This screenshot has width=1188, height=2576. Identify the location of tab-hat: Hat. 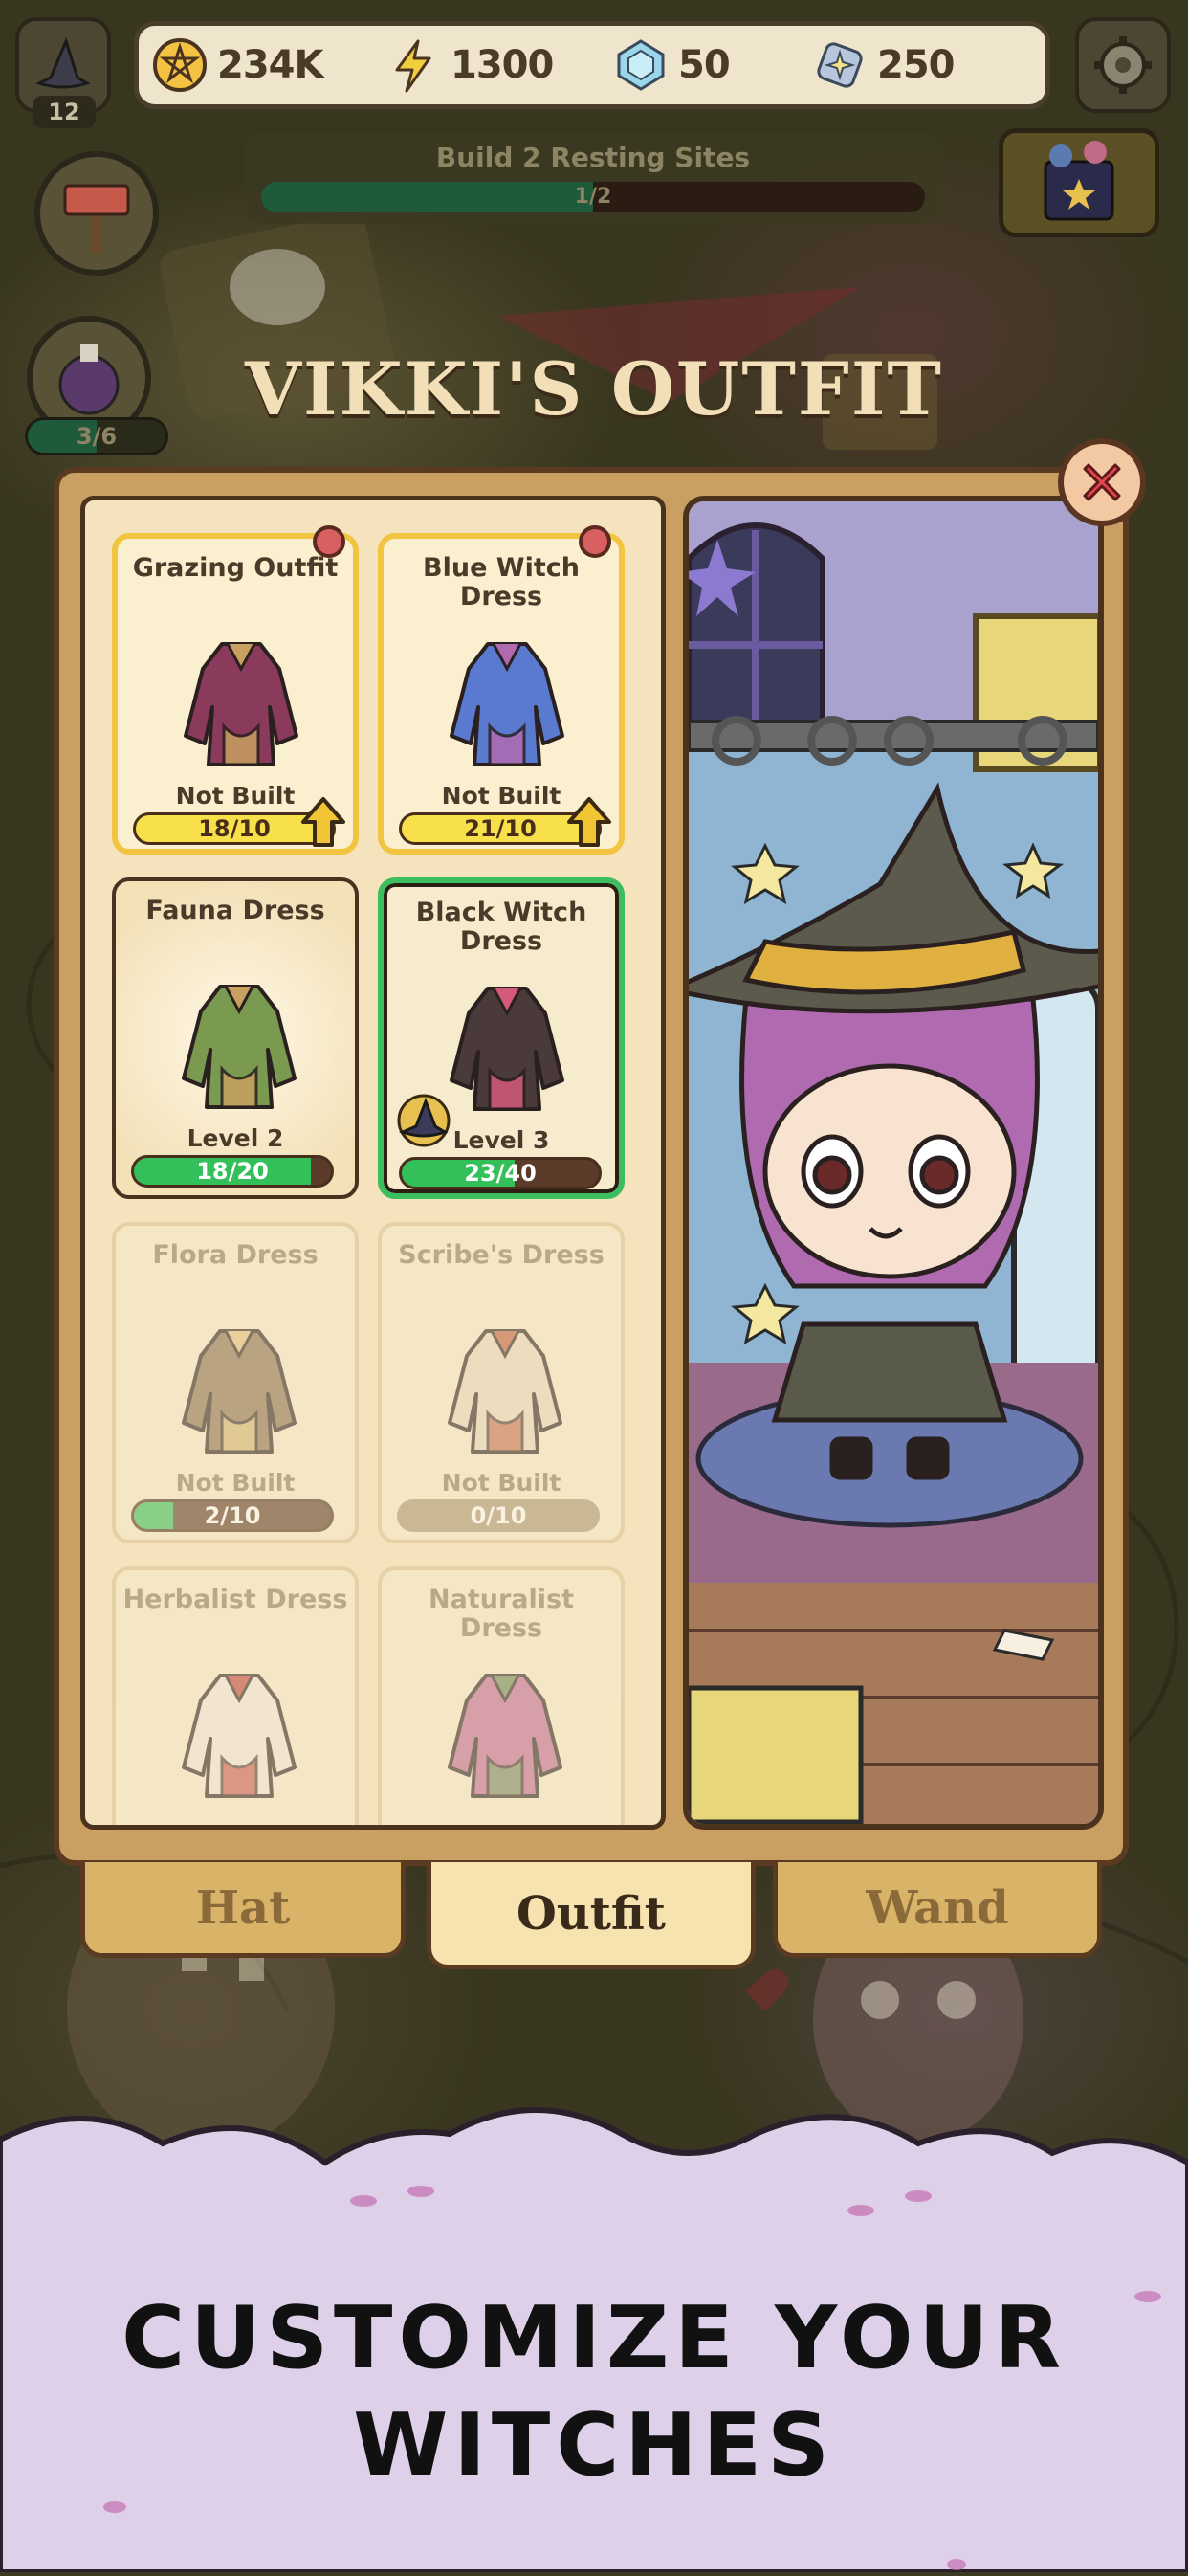
(243, 1910).